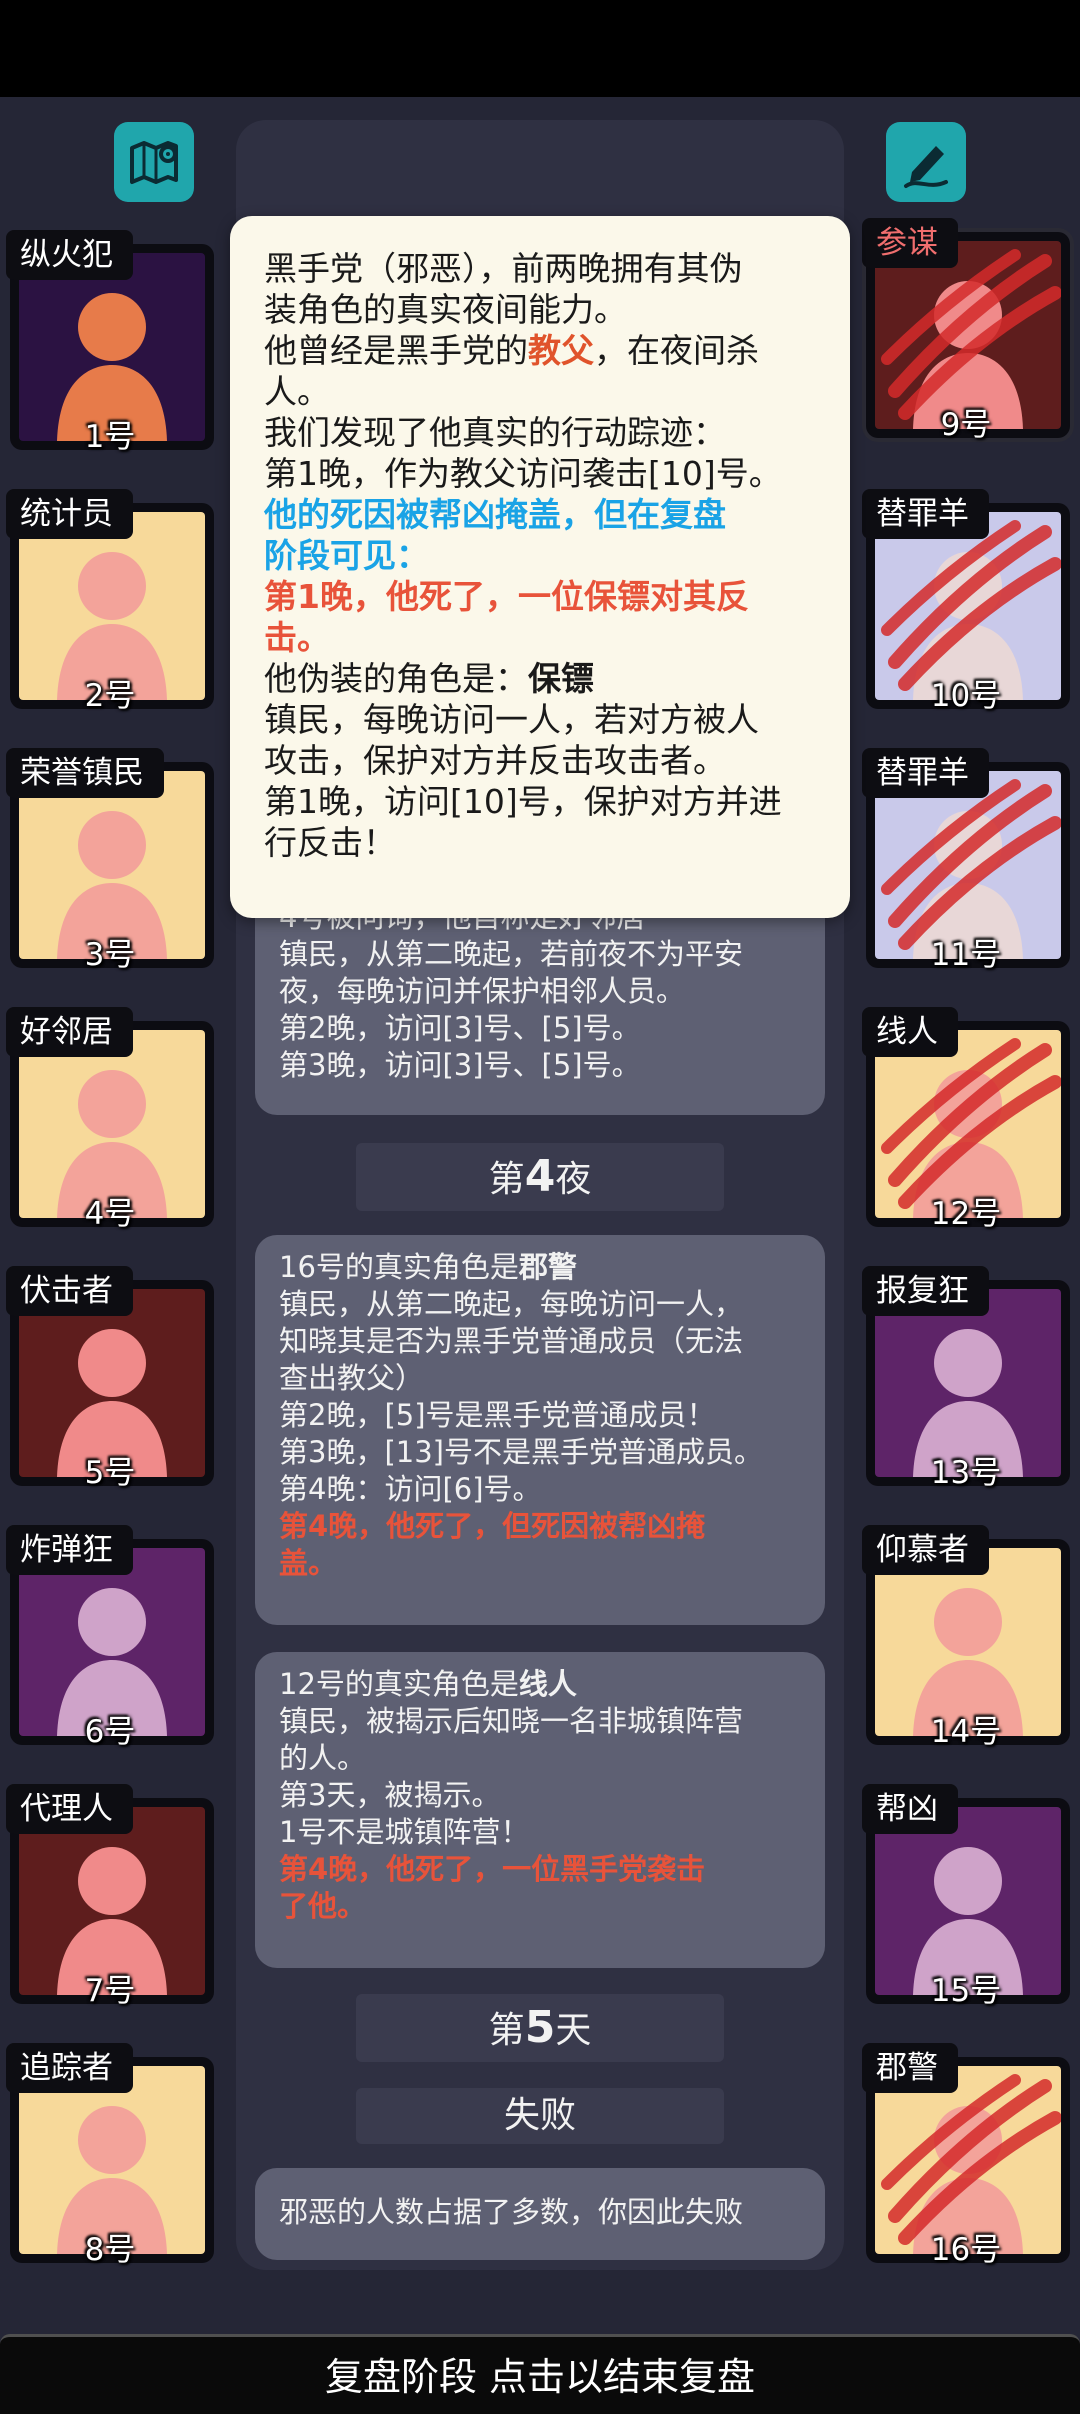 The image size is (1080, 2414). Describe the element at coordinates (110, 1637) in the screenshot. I see `player-card-6: 炸弹狂 6号` at that location.